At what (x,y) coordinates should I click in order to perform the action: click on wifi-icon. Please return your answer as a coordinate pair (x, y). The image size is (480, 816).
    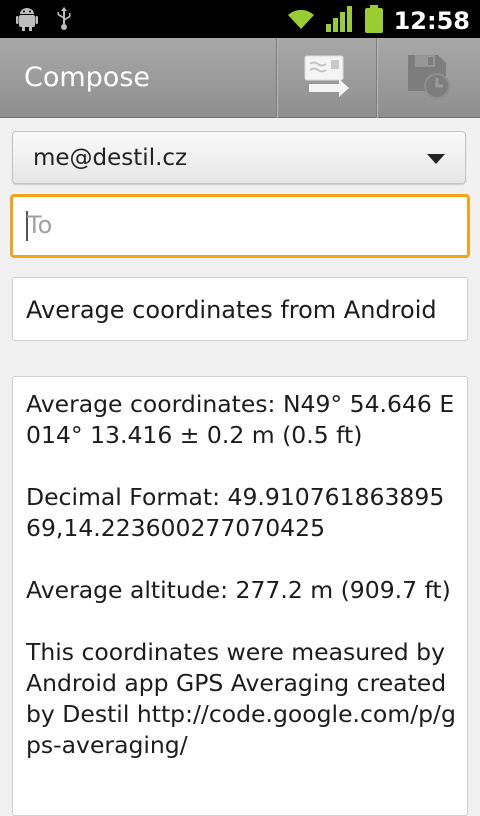
    Looking at the image, I should click on (301, 21).